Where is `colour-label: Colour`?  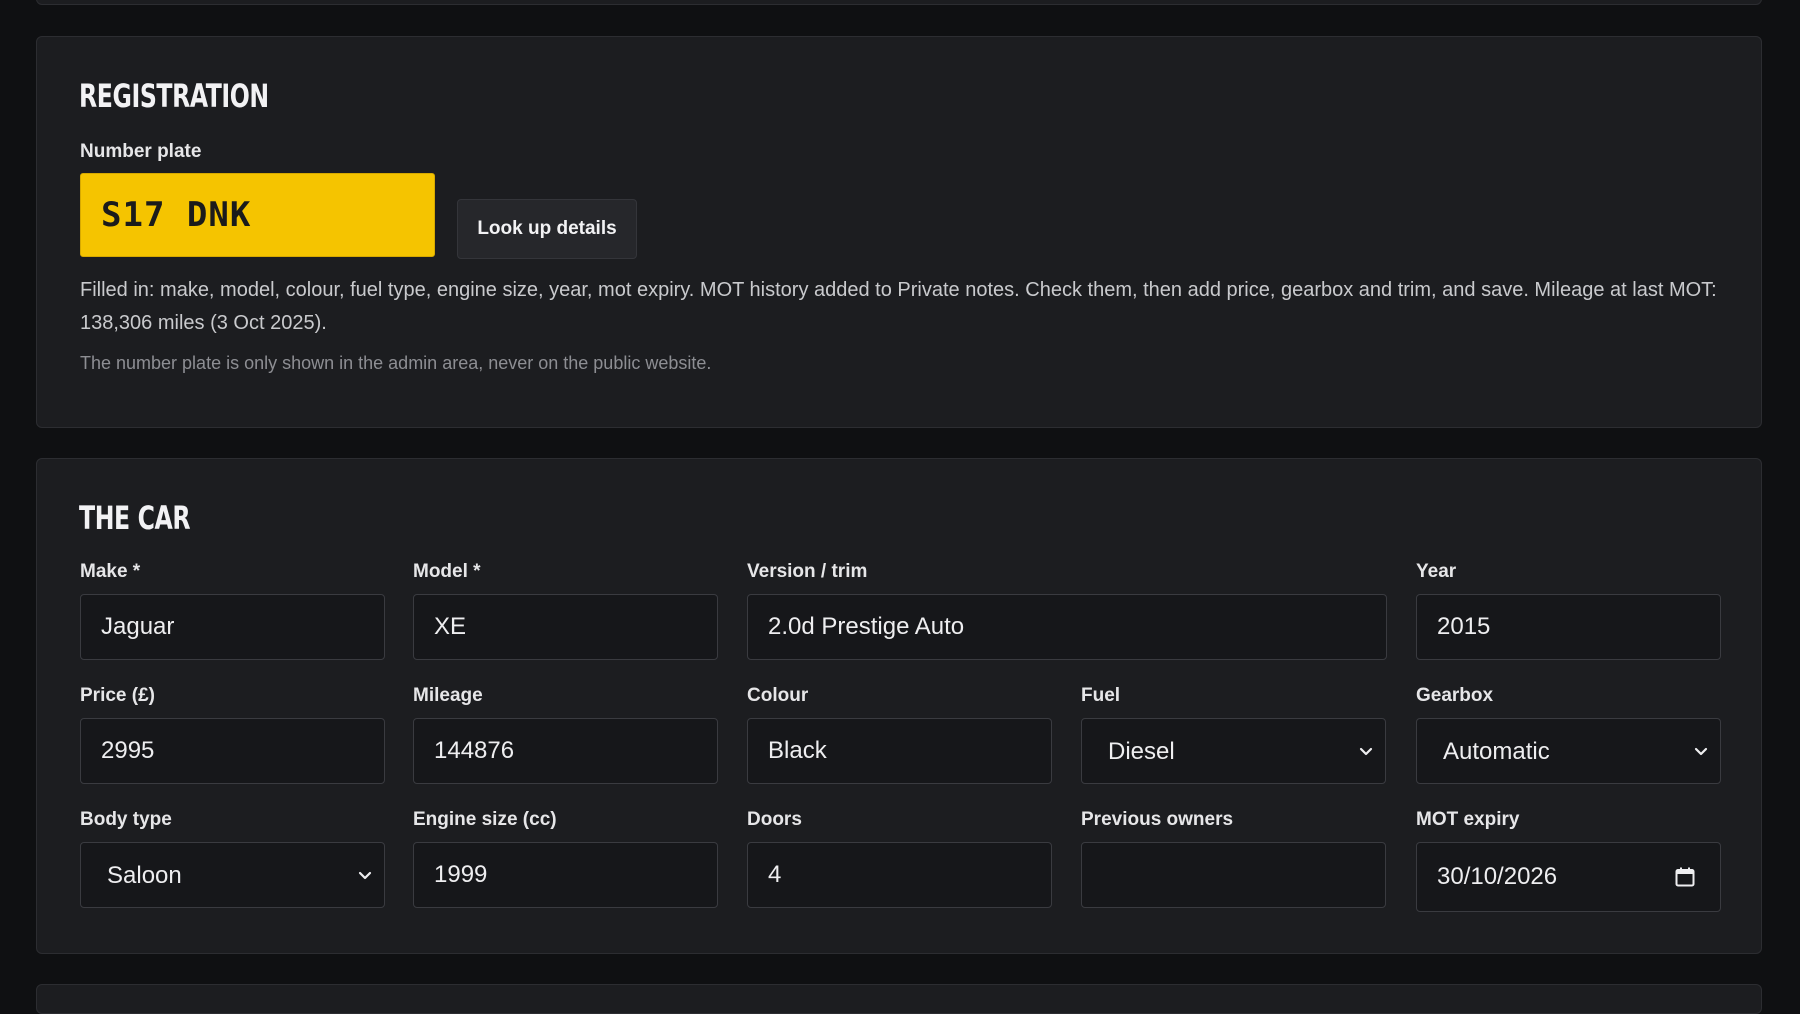 colour-label: Colour is located at coordinates (778, 695).